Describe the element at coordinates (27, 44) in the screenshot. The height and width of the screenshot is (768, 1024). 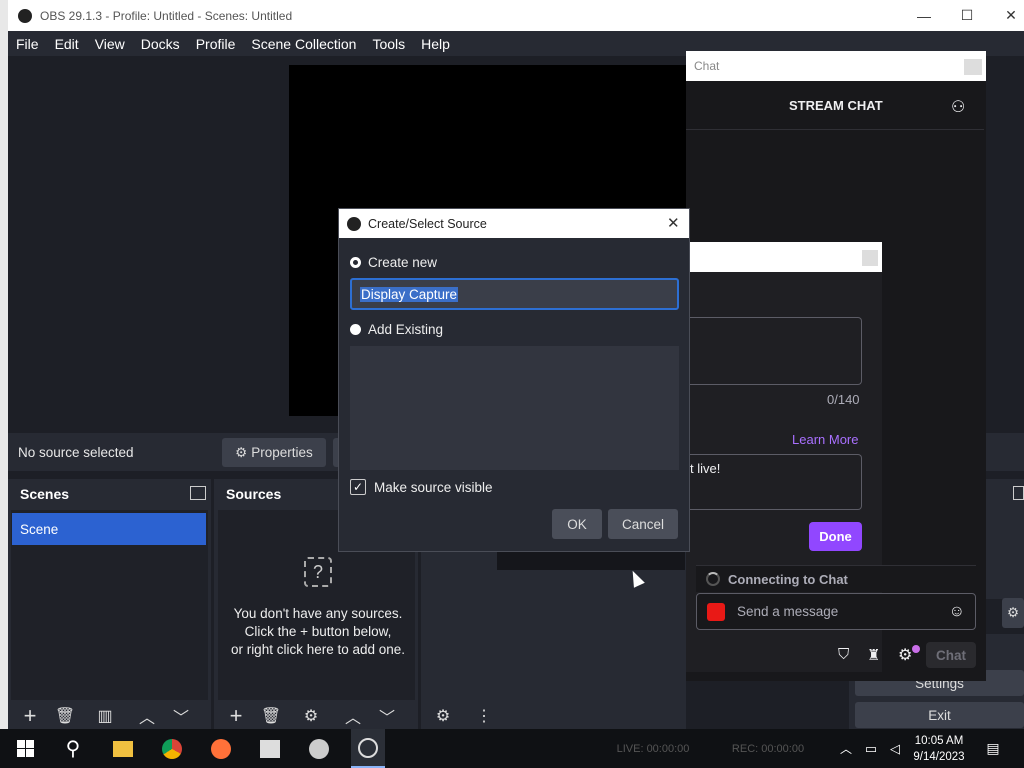
I see `menu-file: File` at that location.